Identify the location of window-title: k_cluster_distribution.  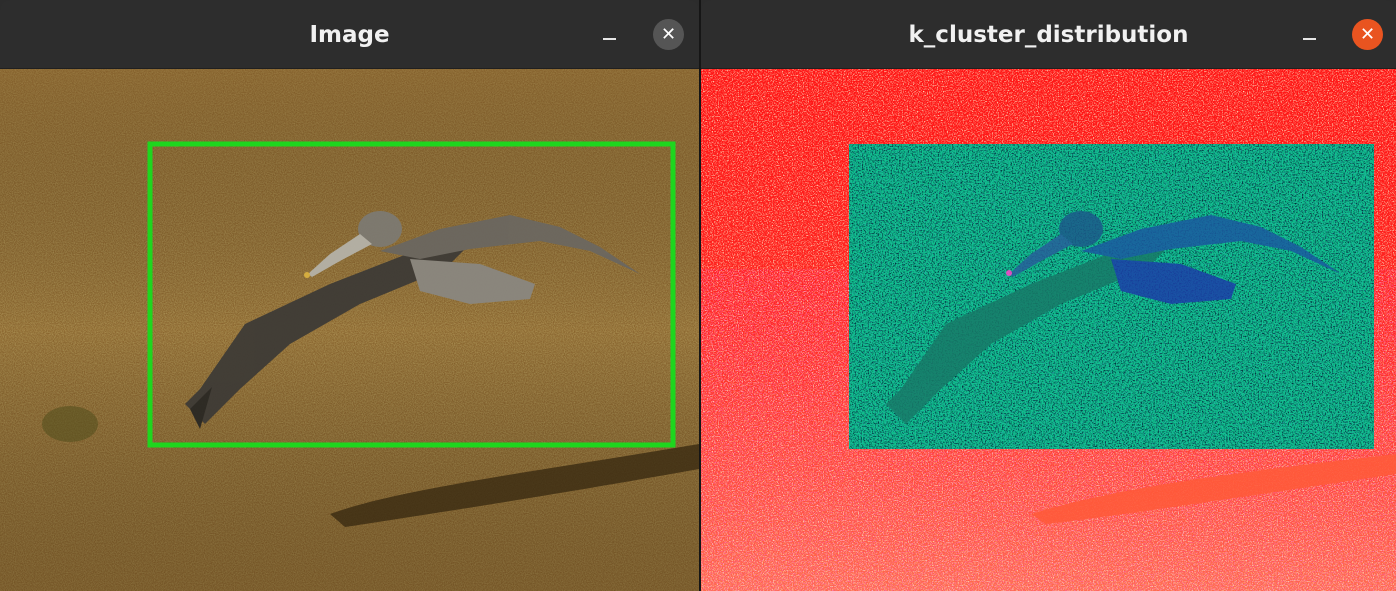
(1048, 35).